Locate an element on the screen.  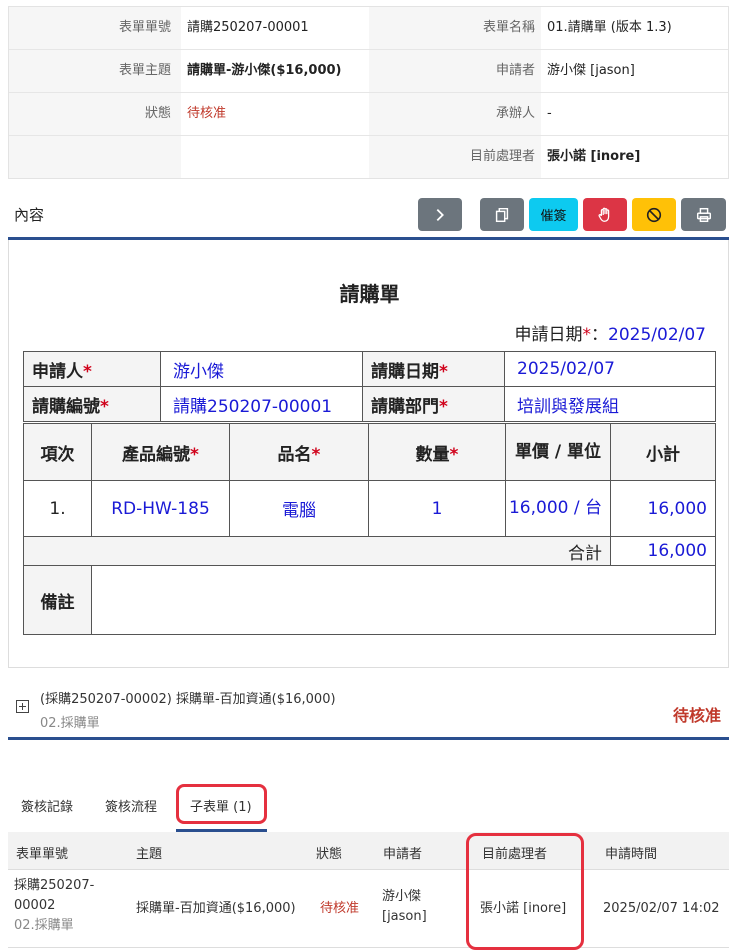
info-row: 表單主題 請購單-游小傑($16,000) 申請者 游小傑 [jason] is located at coordinates (368, 71).